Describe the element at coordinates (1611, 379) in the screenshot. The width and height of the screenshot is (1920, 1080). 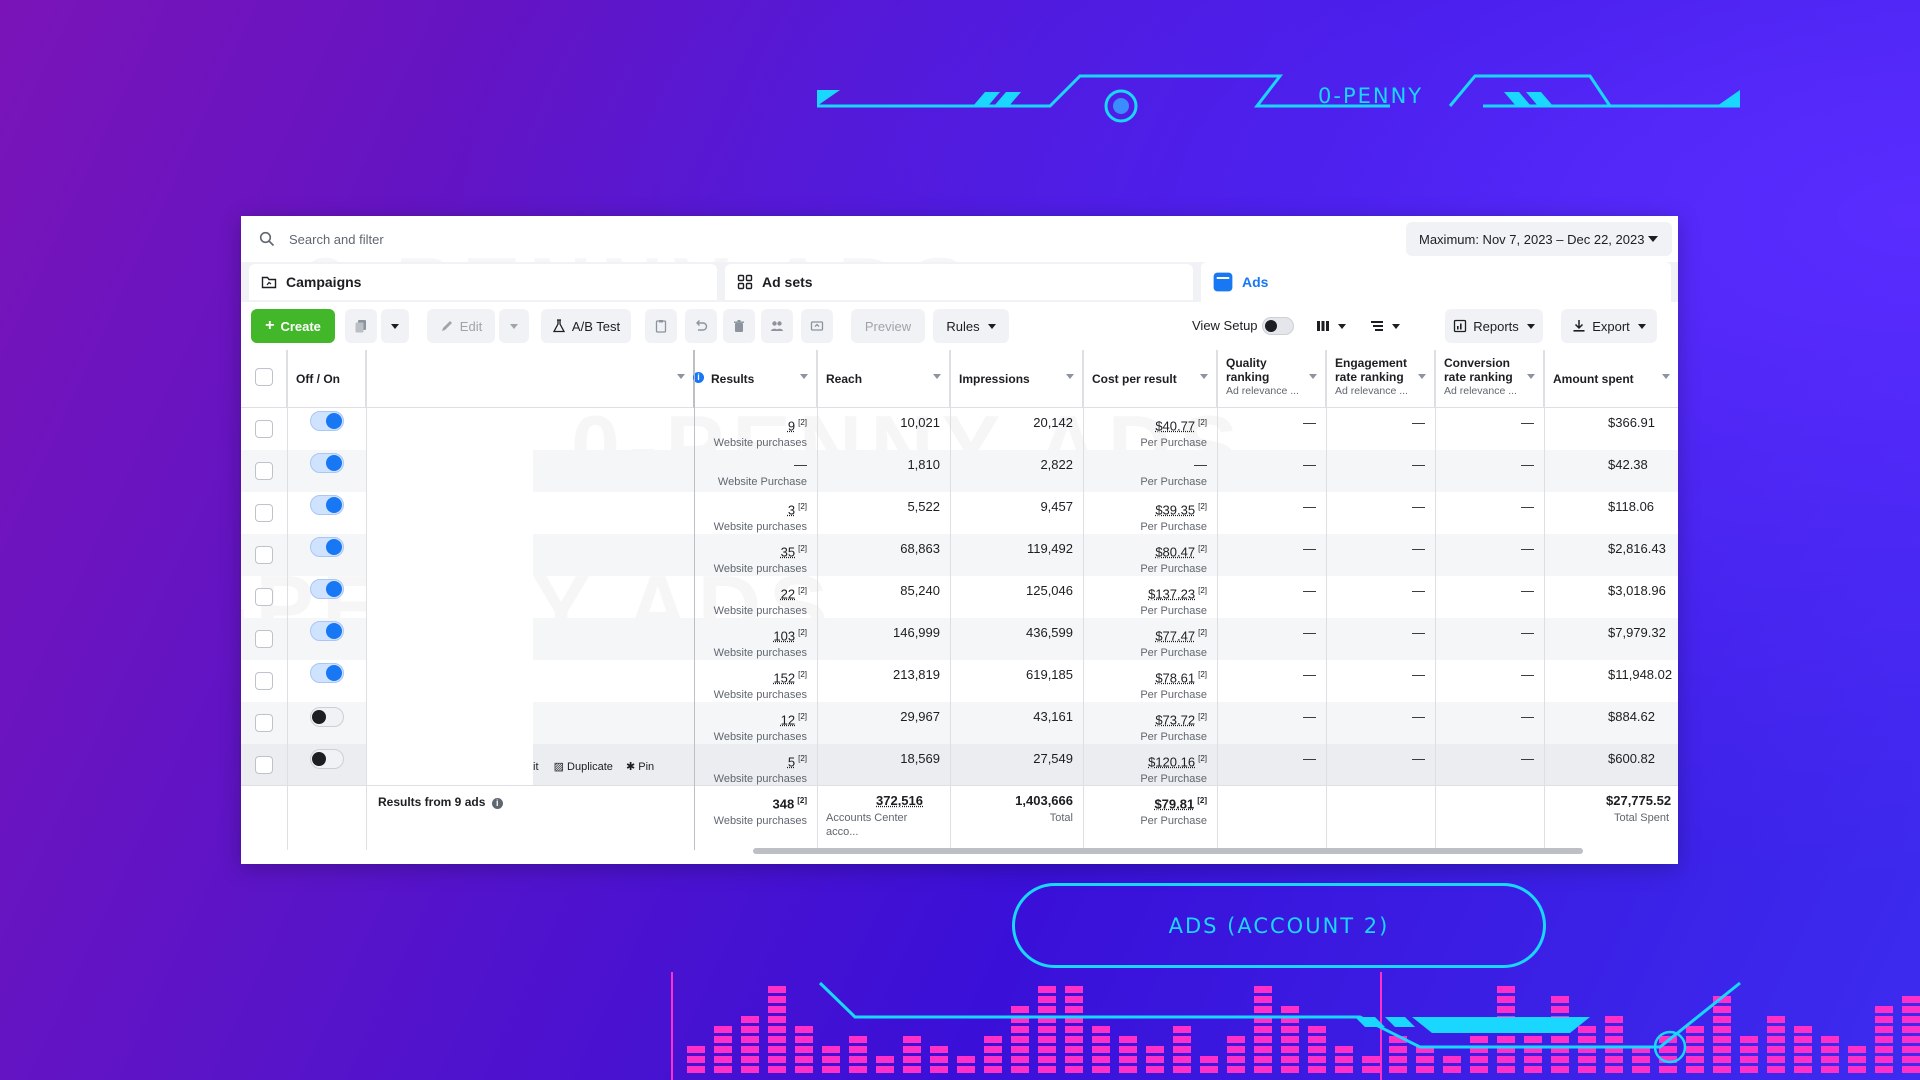
I see `header-amount-spent: Amount spent` at that location.